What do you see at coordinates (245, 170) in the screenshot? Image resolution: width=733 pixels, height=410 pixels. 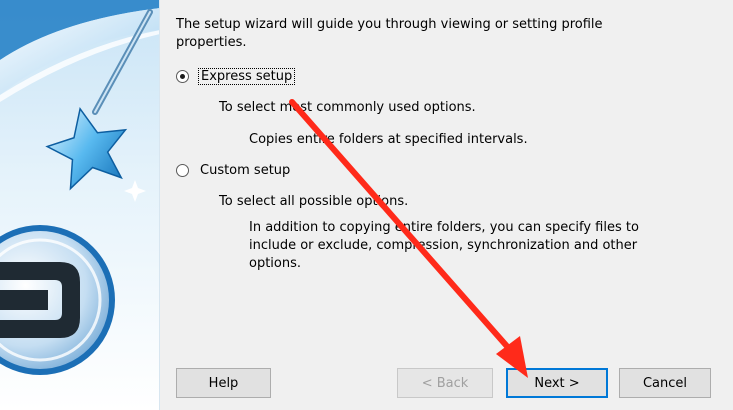 I see `custom-setup-label: Custom setup` at bounding box center [245, 170].